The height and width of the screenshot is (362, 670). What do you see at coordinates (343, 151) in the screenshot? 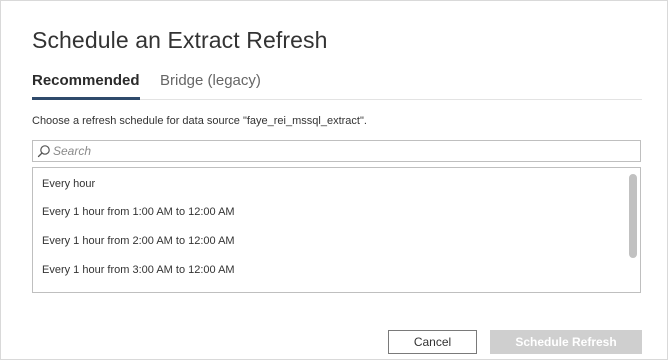
I see `search-input` at bounding box center [343, 151].